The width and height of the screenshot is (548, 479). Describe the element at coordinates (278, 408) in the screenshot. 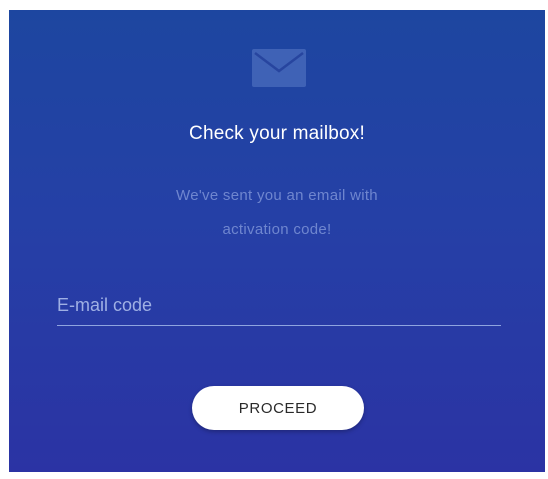

I see `proceed-button: PROCEED` at that location.